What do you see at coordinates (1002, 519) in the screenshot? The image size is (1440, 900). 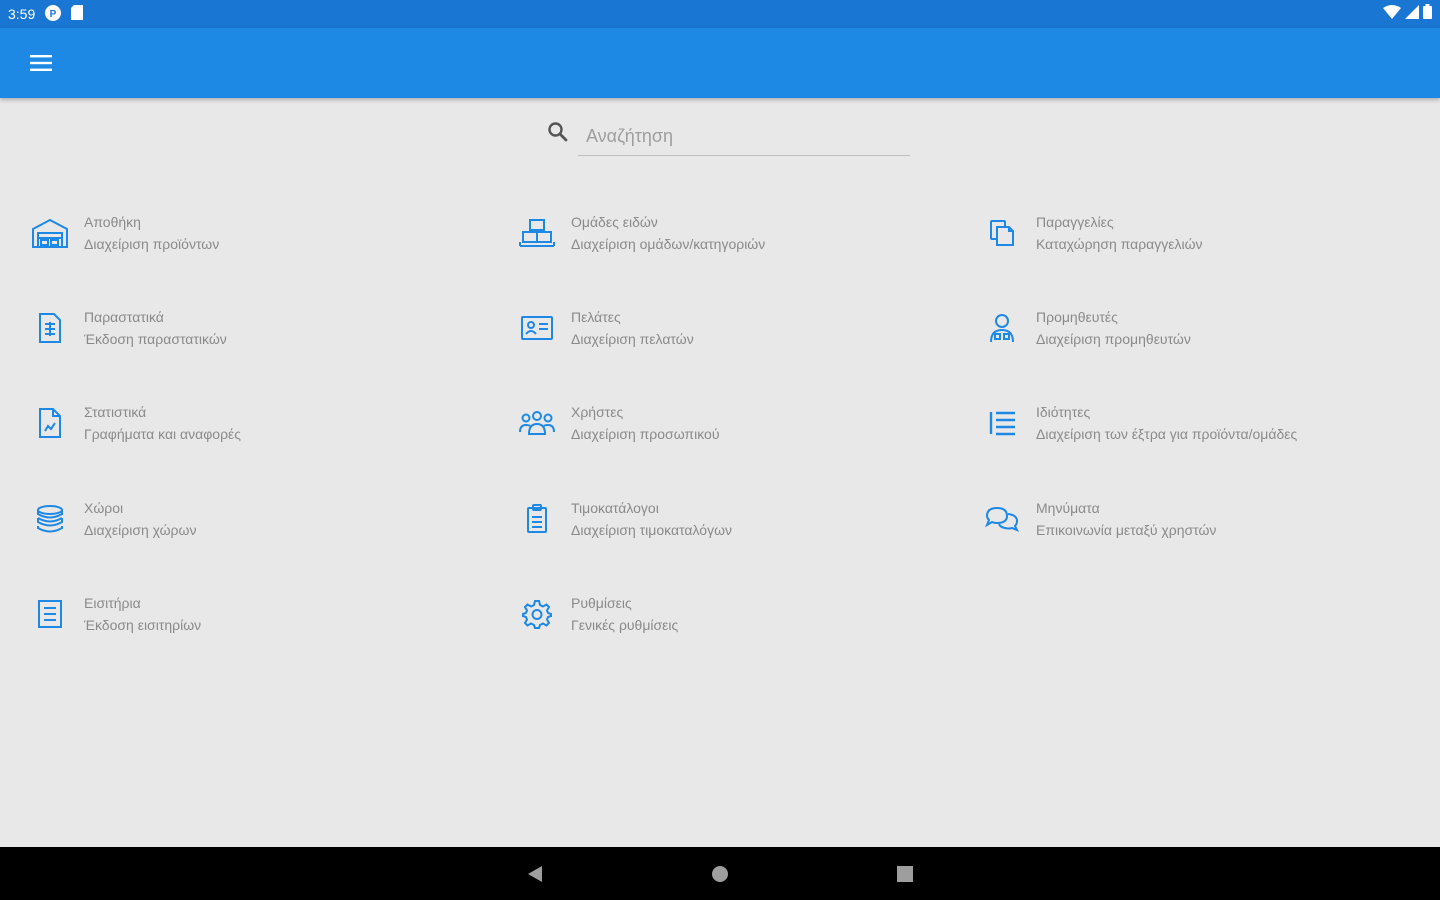 I see `chat-icon` at bounding box center [1002, 519].